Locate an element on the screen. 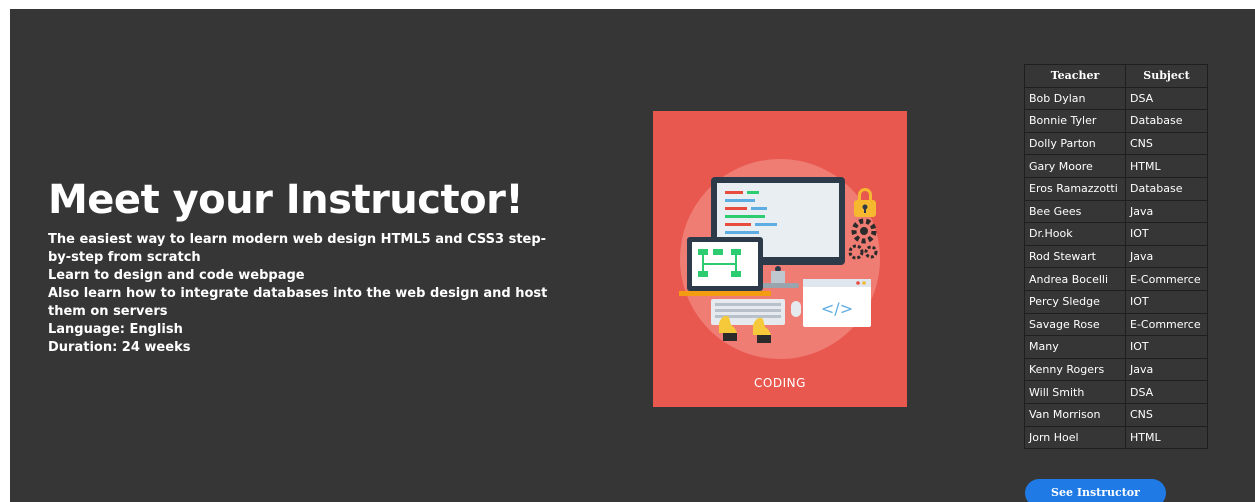  table-row: Savage Rose E-Commerce is located at coordinates (1116, 324).